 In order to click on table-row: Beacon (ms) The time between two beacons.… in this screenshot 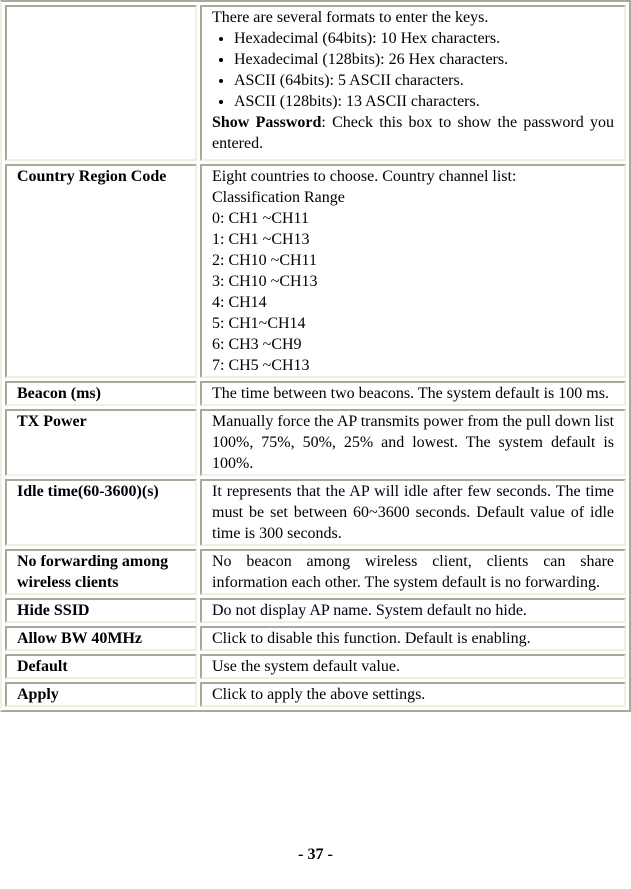, I will do `click(315, 393)`.